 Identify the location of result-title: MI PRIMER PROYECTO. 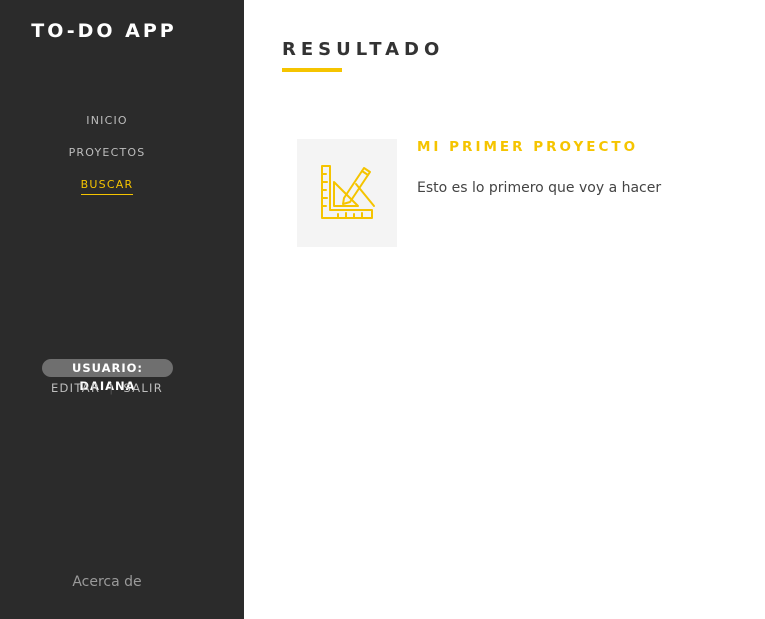
(527, 147).